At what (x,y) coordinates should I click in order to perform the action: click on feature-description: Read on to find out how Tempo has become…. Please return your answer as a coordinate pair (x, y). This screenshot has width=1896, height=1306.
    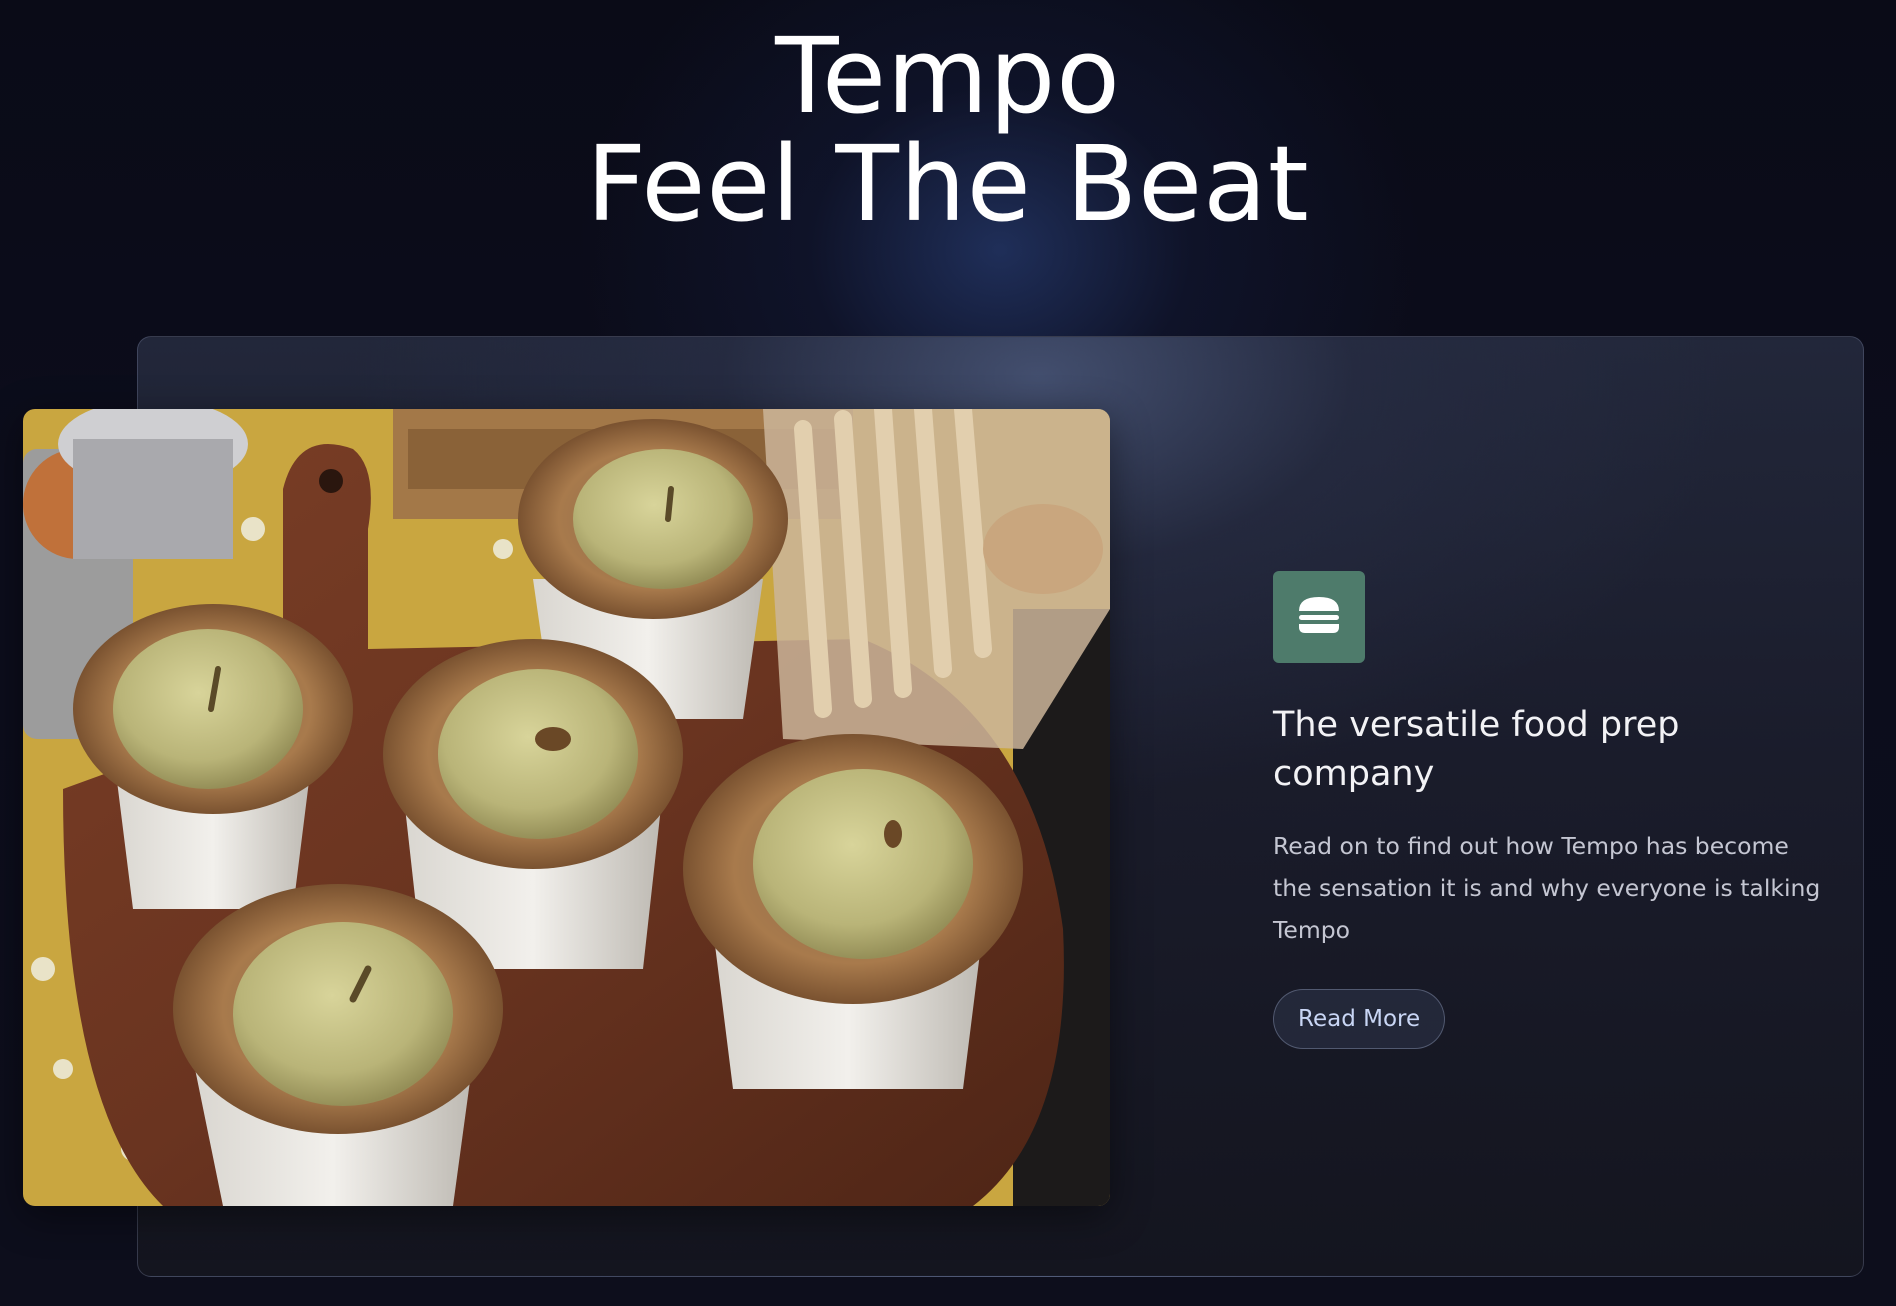
    Looking at the image, I should click on (1547, 888).